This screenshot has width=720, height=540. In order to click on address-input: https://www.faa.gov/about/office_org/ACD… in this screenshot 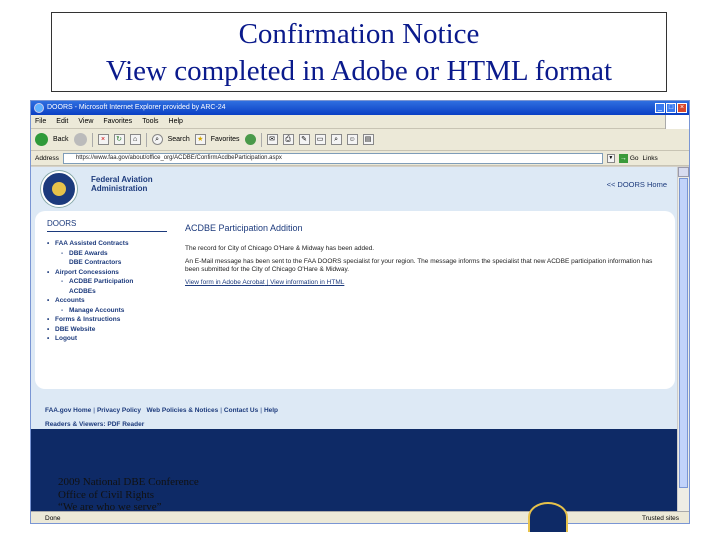, I will do `click(332, 158)`.